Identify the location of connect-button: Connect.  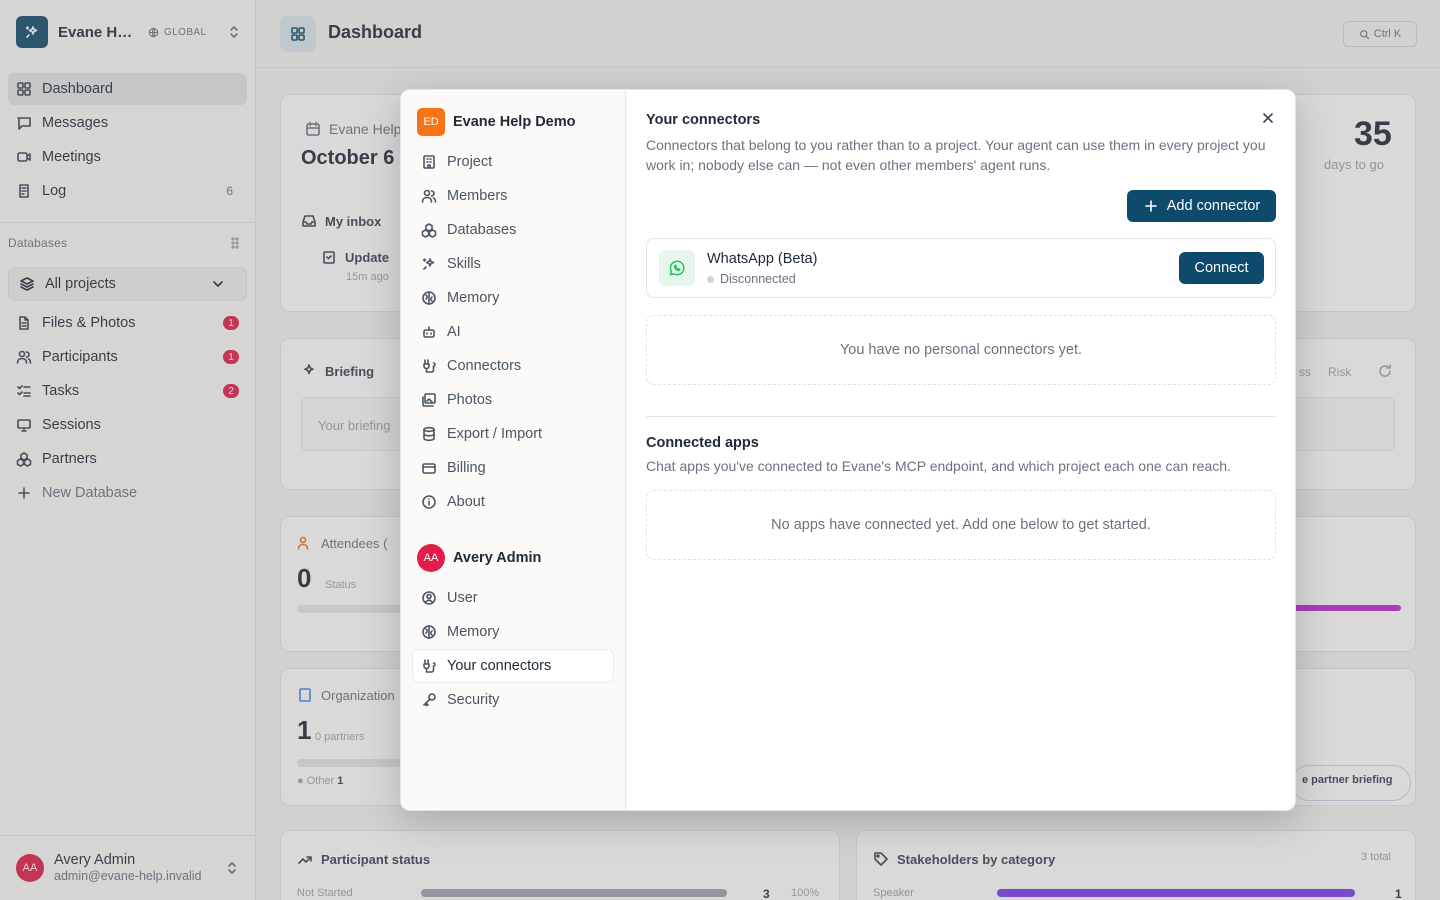
(1221, 268).